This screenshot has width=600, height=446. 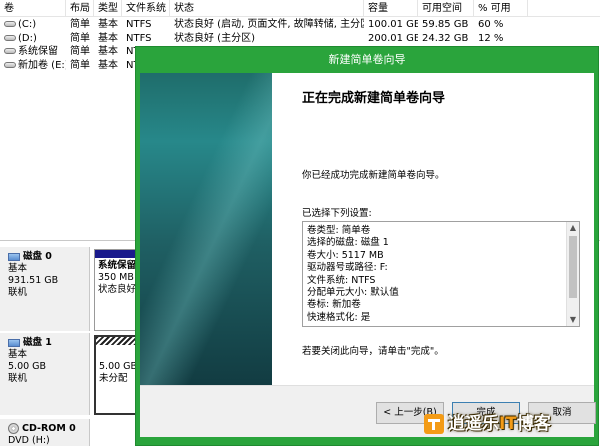 I want to click on close-instructions: 若要关闭此向导，请单击"完成"。, so click(x=373, y=351).